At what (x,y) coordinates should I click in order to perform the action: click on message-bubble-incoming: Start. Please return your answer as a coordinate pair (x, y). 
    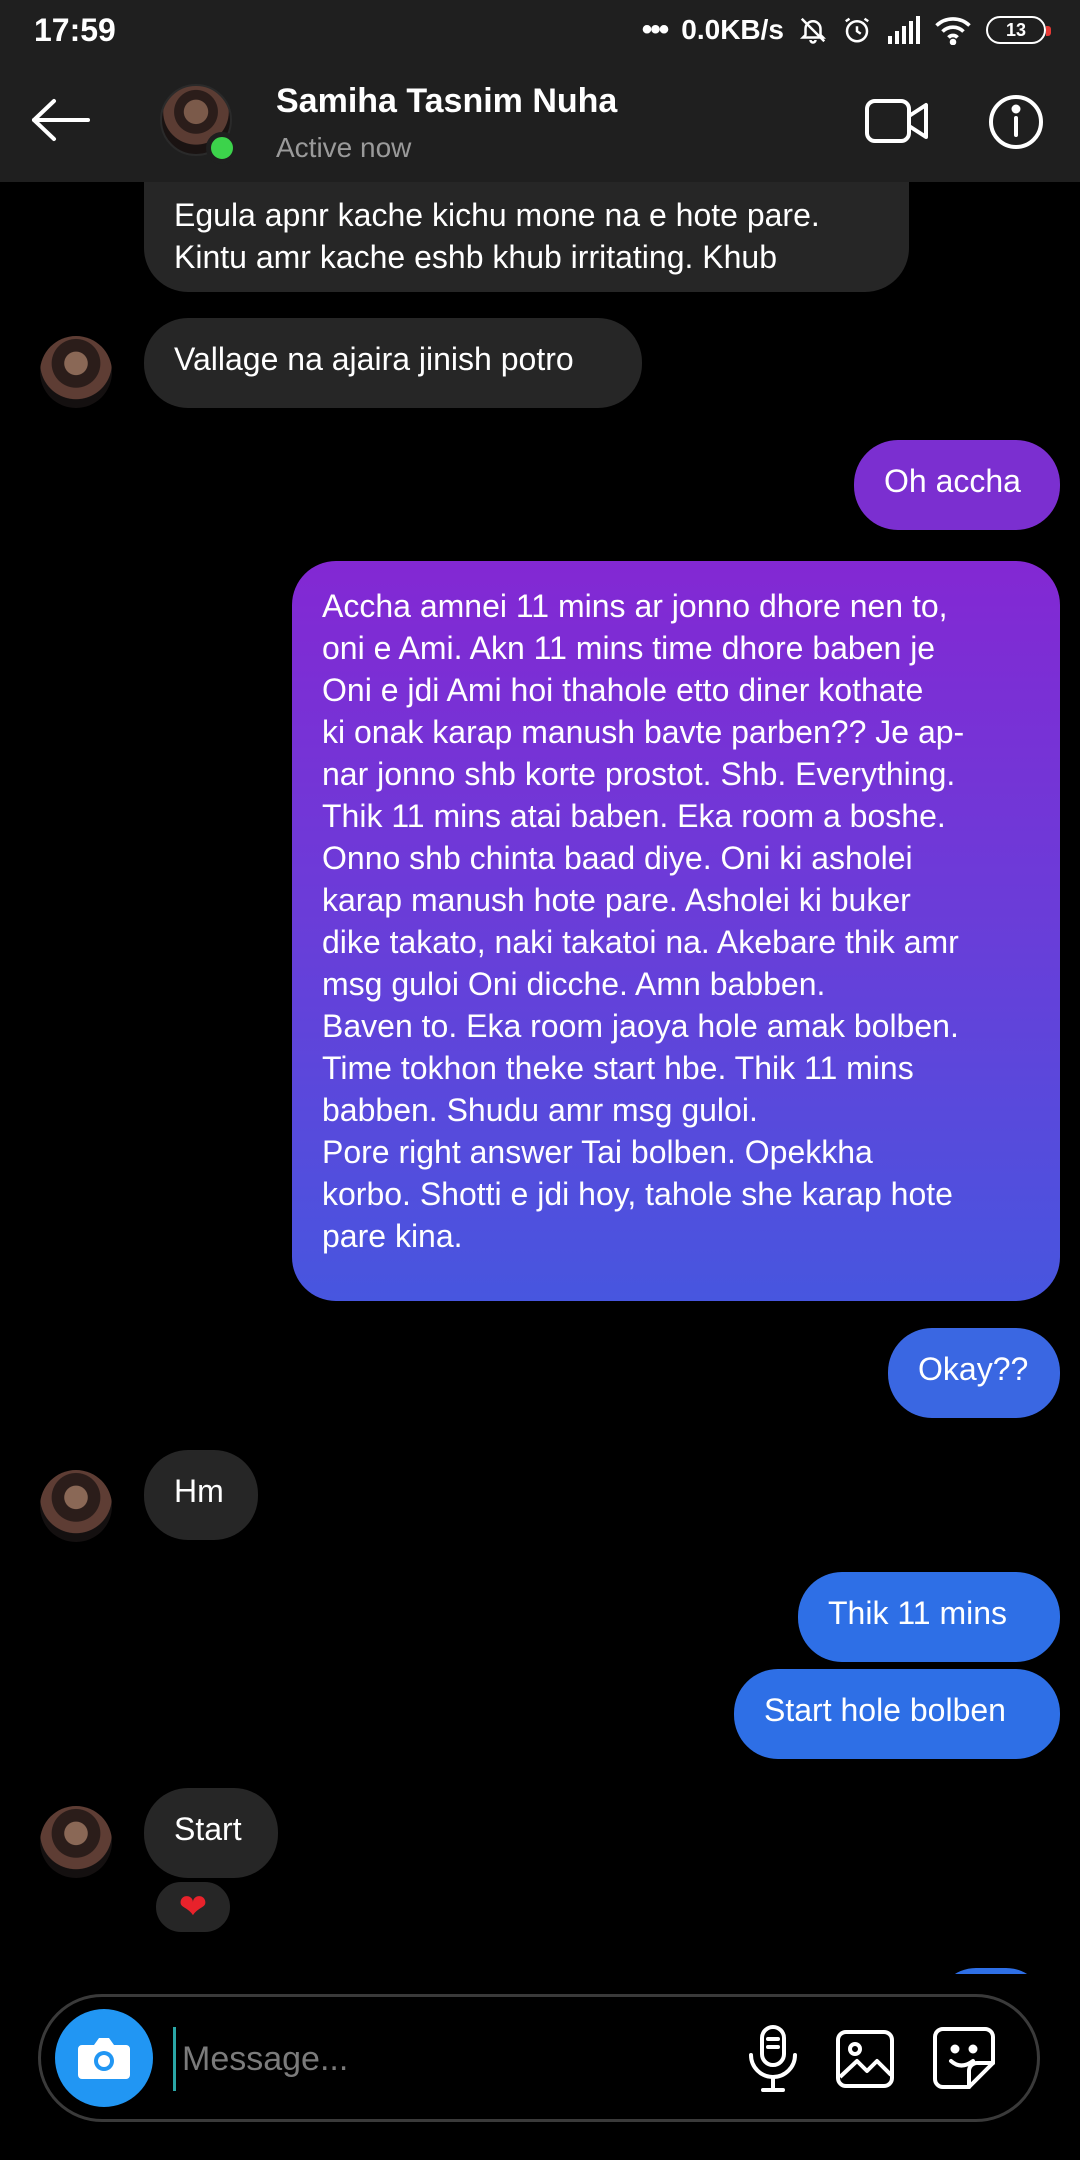
    Looking at the image, I should click on (211, 1833).